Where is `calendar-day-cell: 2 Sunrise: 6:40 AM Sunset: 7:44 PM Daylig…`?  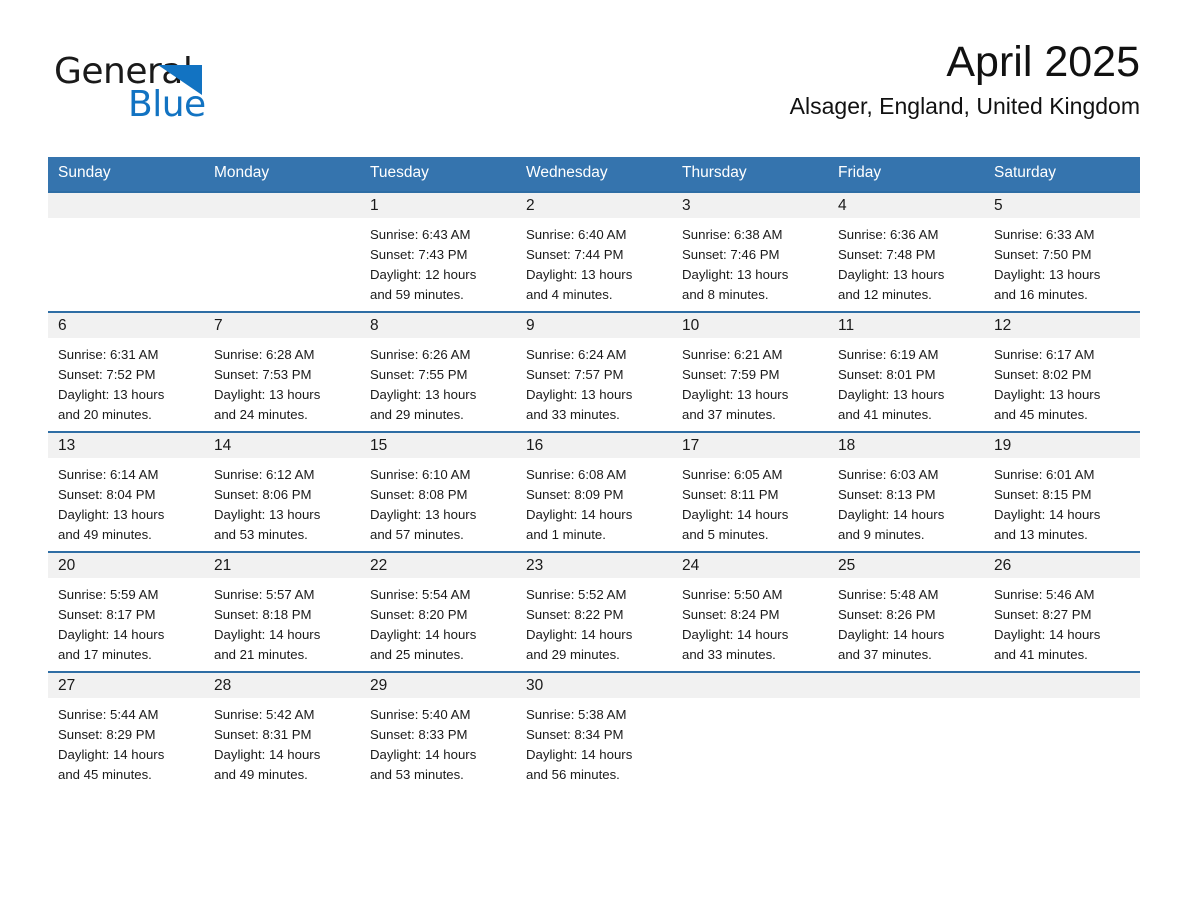
calendar-day-cell: 2 Sunrise: 6:40 AM Sunset: 7:44 PM Daylig… is located at coordinates (594, 251).